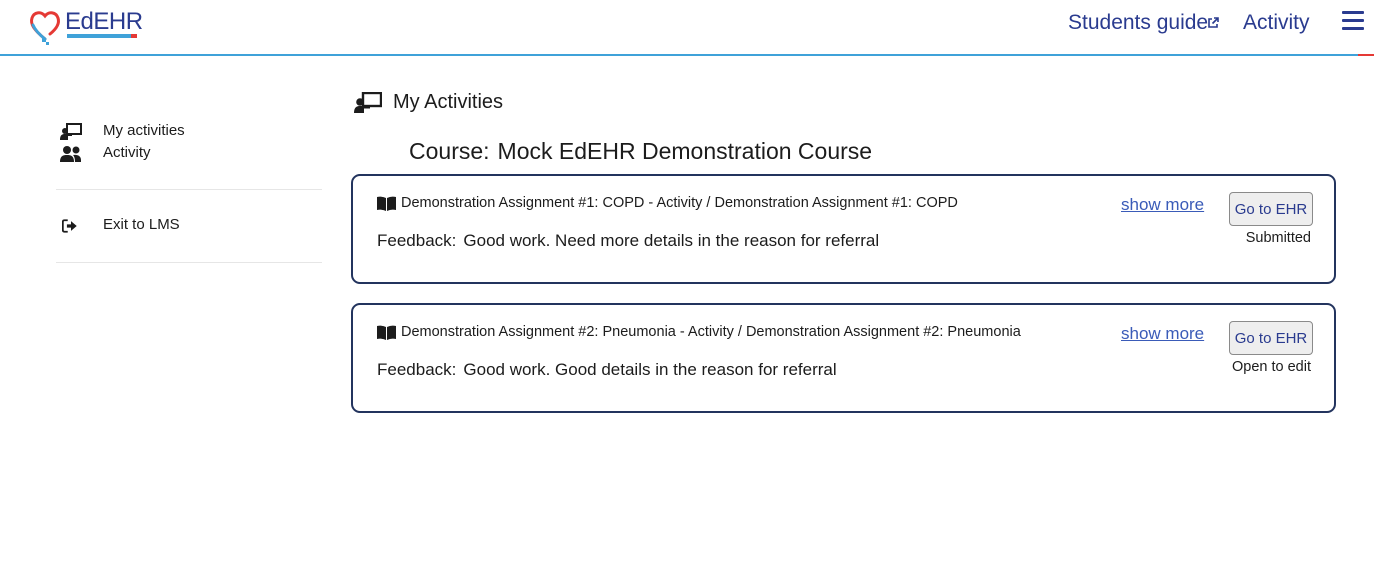  I want to click on hamburger-menu-icon, so click(1353, 21).